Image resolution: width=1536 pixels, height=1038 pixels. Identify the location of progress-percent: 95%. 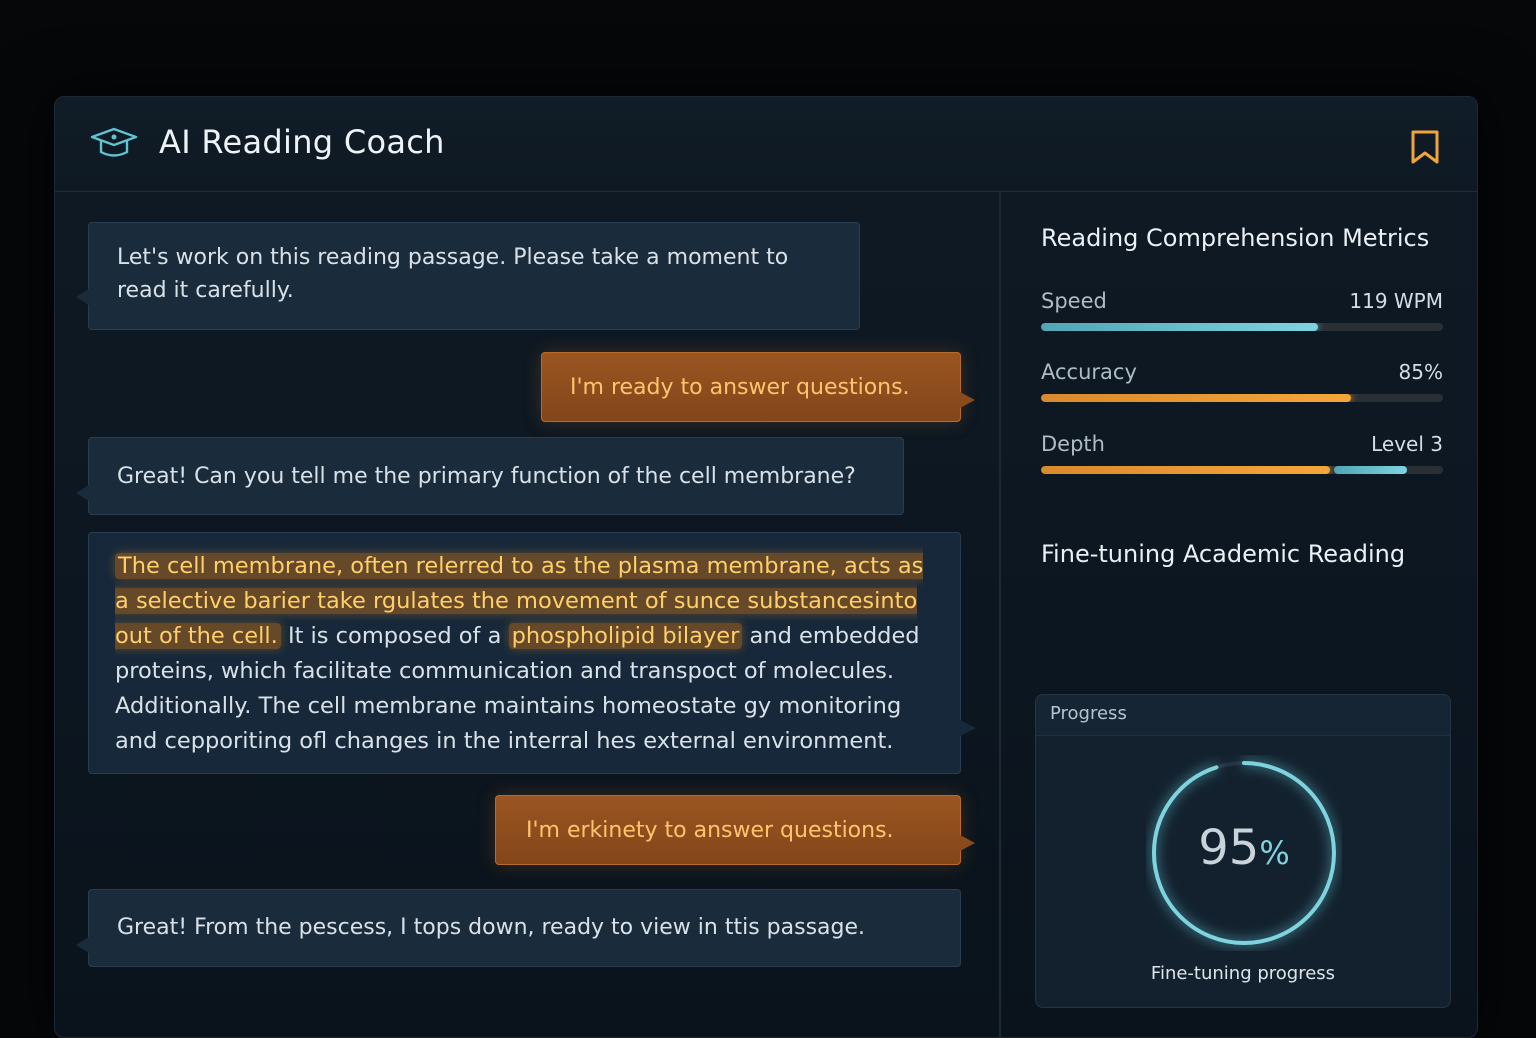
(1244, 848).